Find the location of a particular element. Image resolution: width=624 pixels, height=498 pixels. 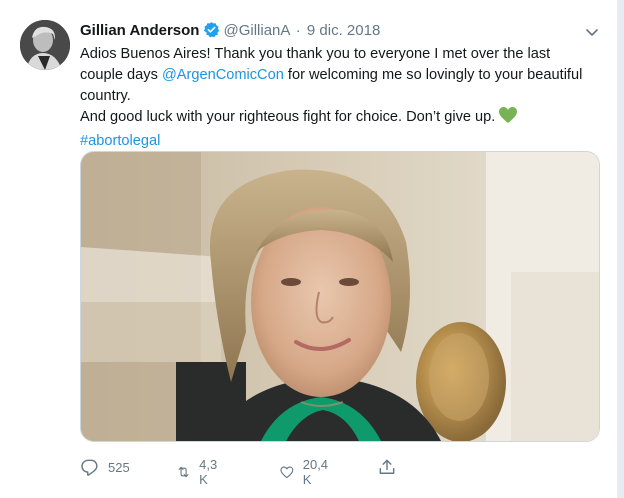

reply-button: 525 is located at coordinates (105, 467).